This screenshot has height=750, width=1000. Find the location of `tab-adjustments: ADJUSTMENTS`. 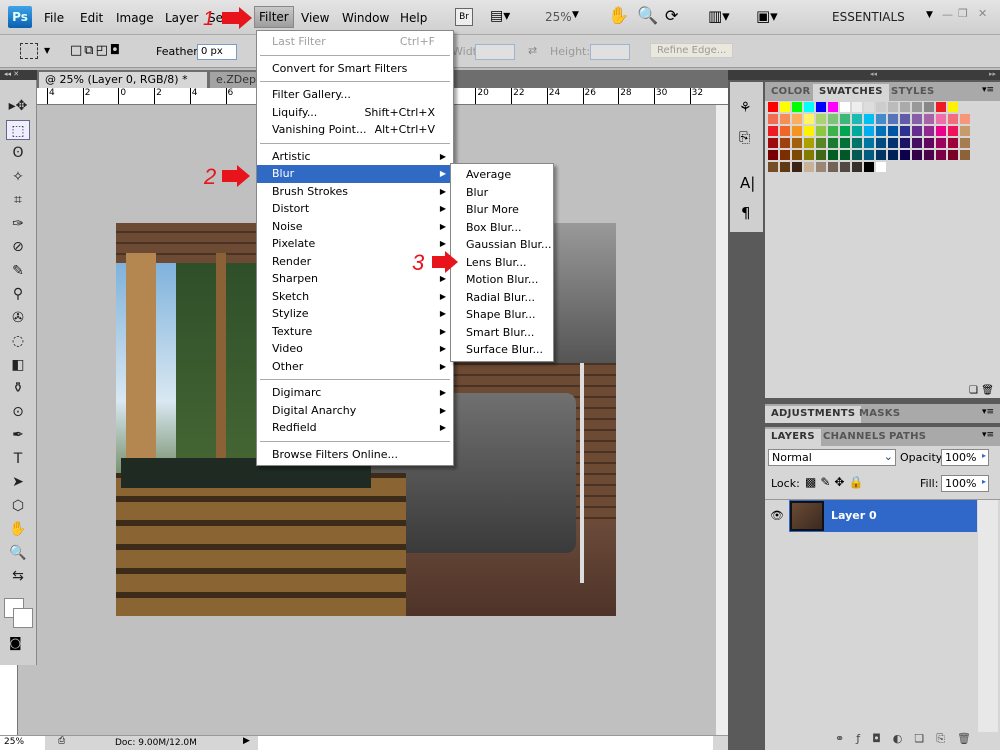

tab-adjustments: ADJUSTMENTS is located at coordinates (813, 414).